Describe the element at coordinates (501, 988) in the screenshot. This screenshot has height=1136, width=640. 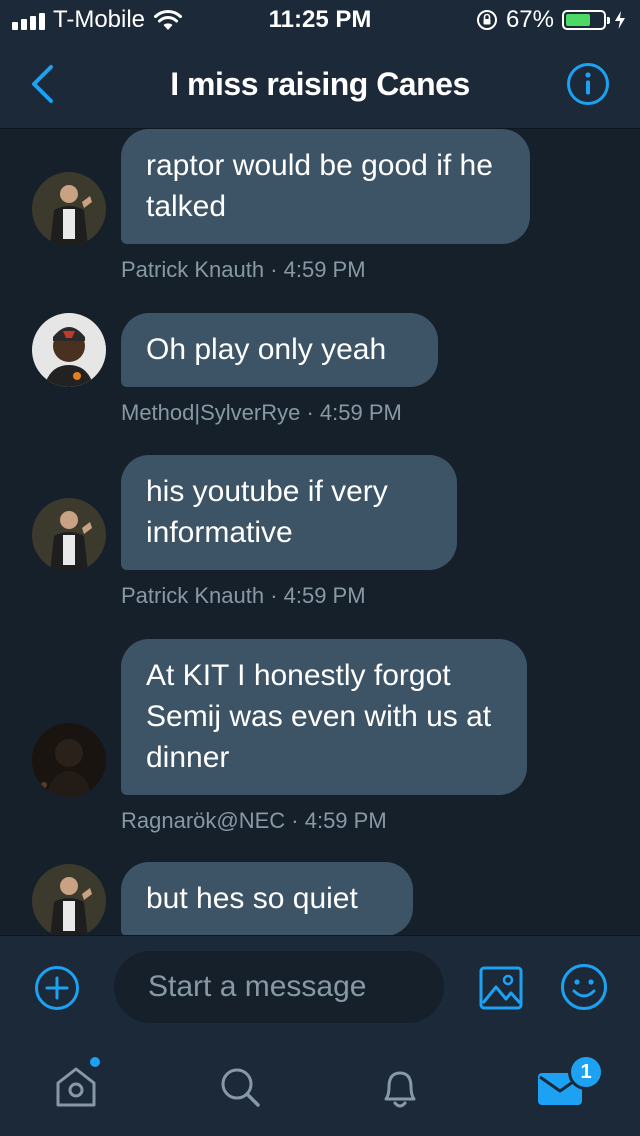
I see `image-icon` at that location.